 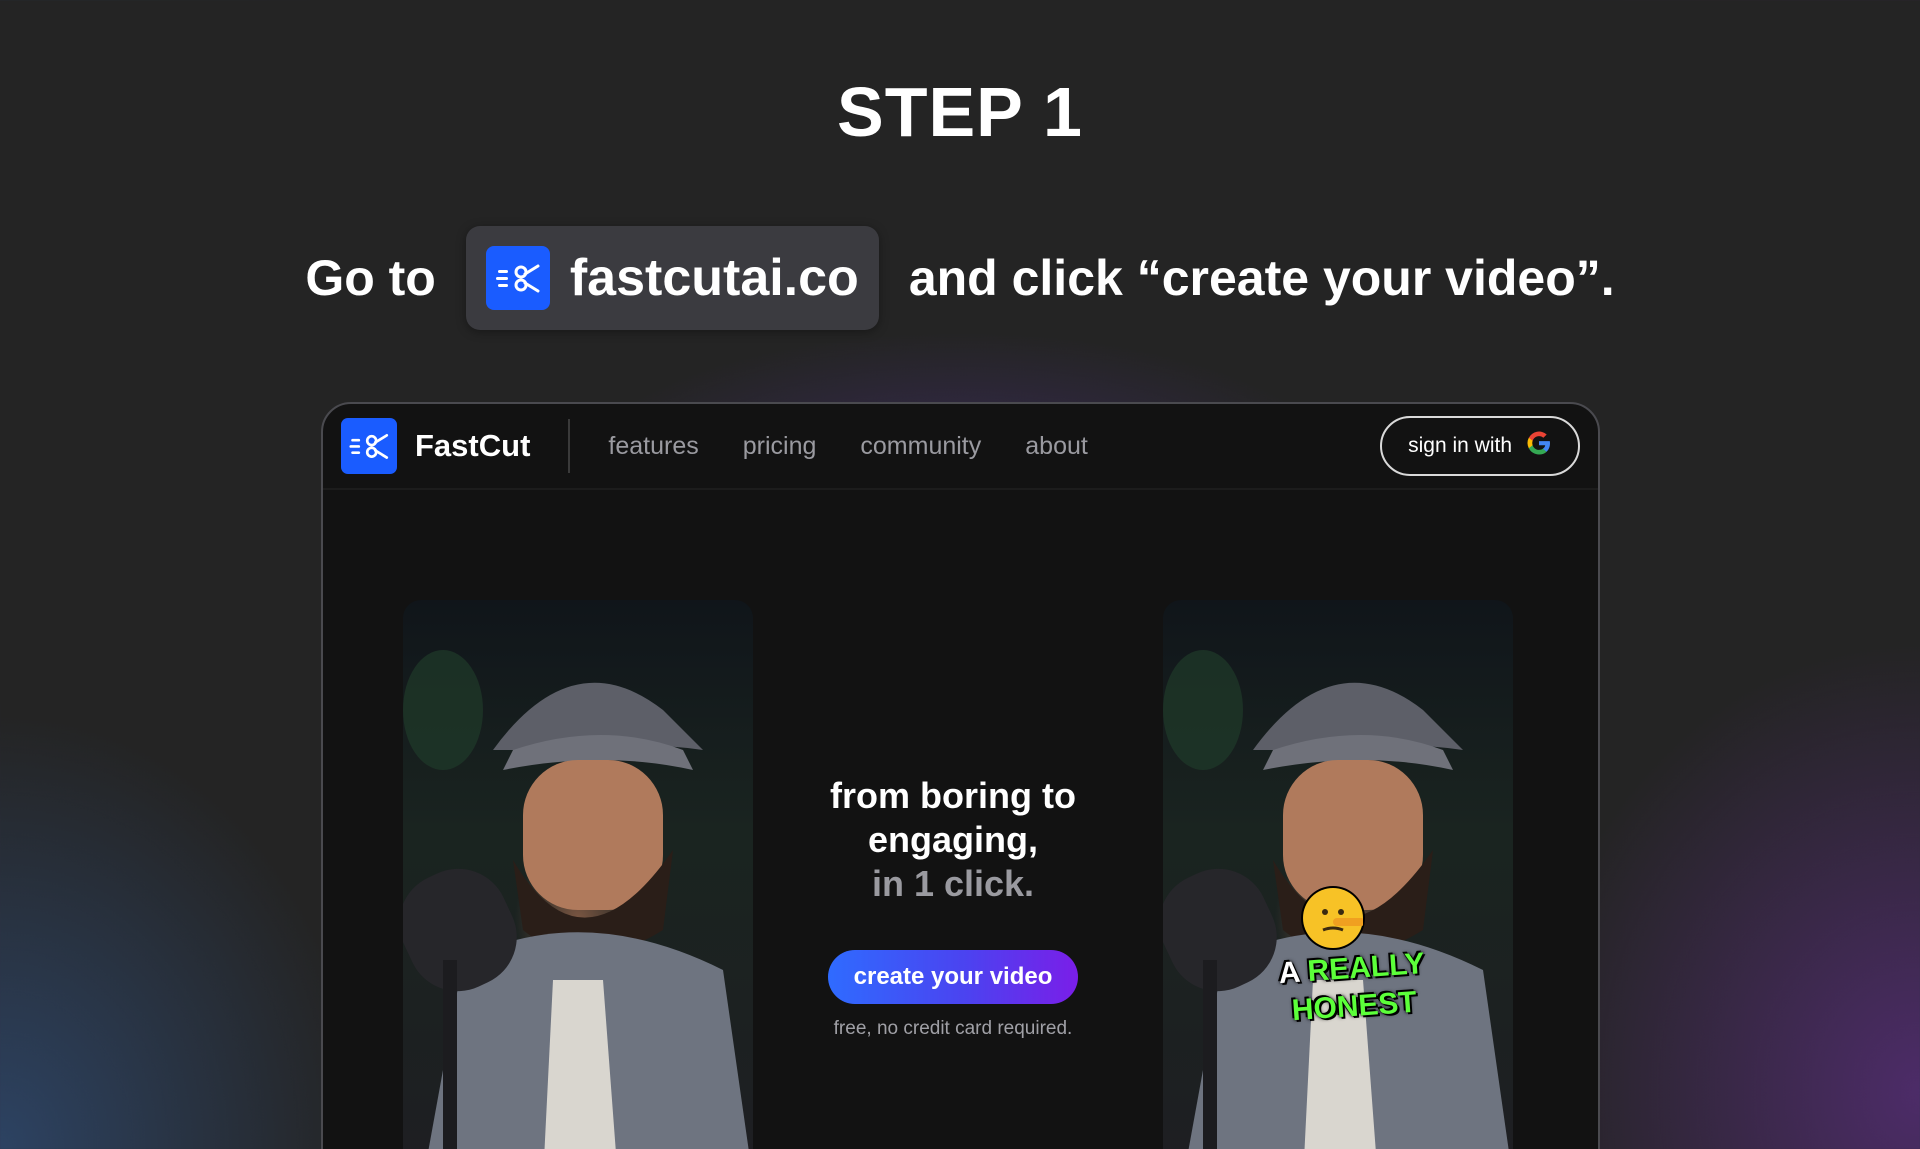 I want to click on sign-in-google-button: sign in with, so click(x=1480, y=446).